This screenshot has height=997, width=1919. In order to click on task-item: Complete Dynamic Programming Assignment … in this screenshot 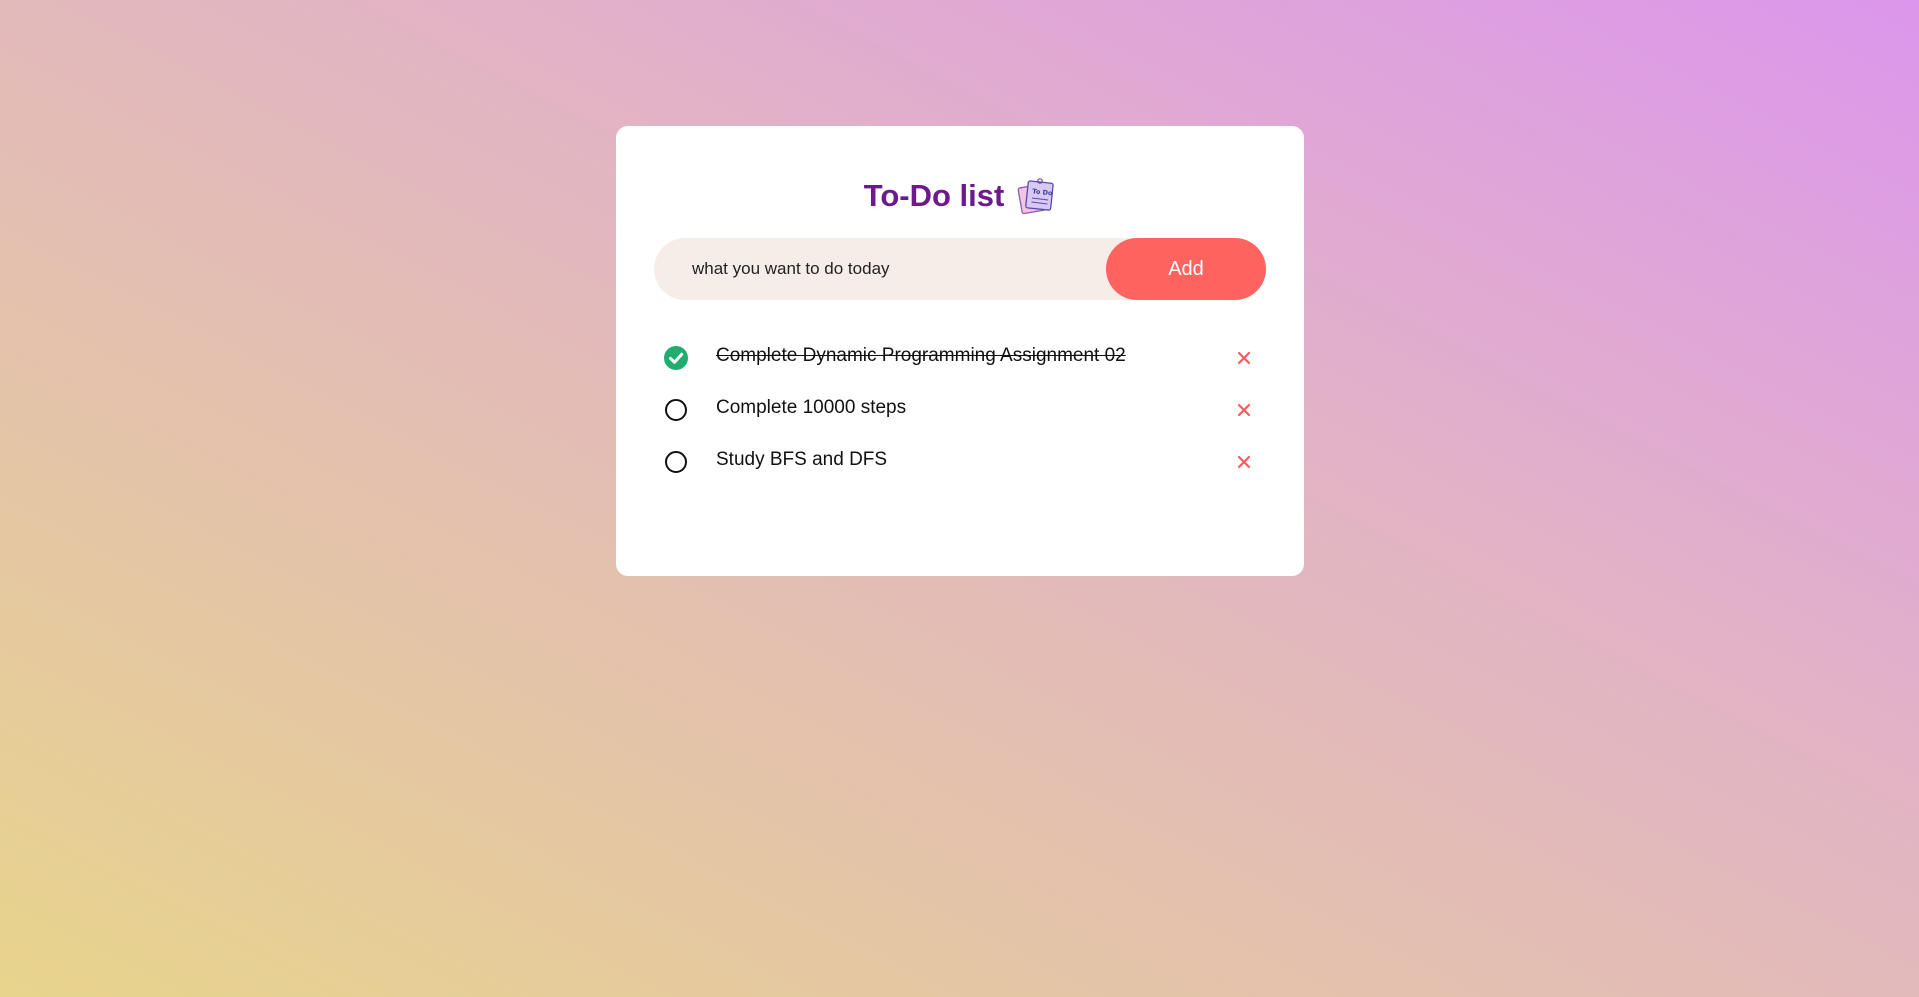, I will do `click(960, 358)`.